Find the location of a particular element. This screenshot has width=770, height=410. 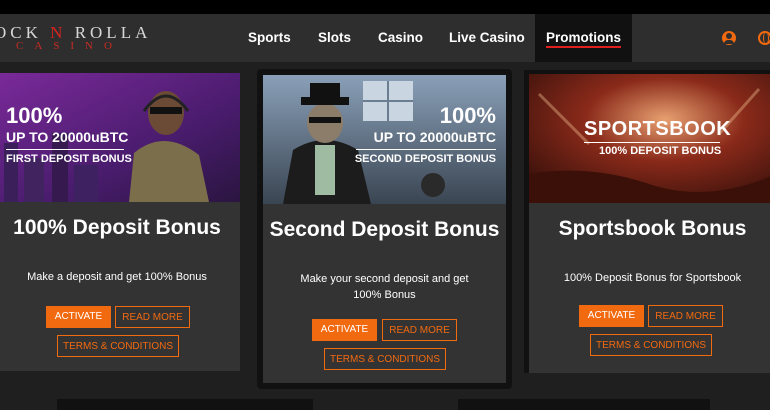

nav-sports: Sports is located at coordinates (269, 38).